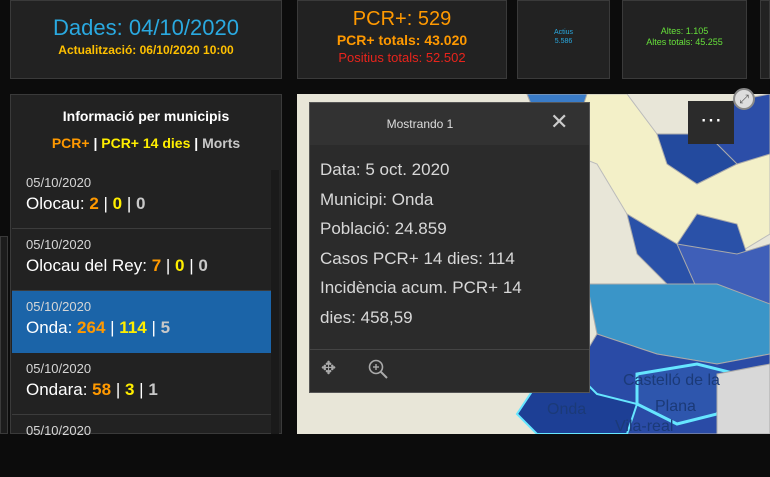 Image resolution: width=770 pixels, height=477 pixels. I want to click on item-municipality: Olocau del Rey:, so click(86, 265).